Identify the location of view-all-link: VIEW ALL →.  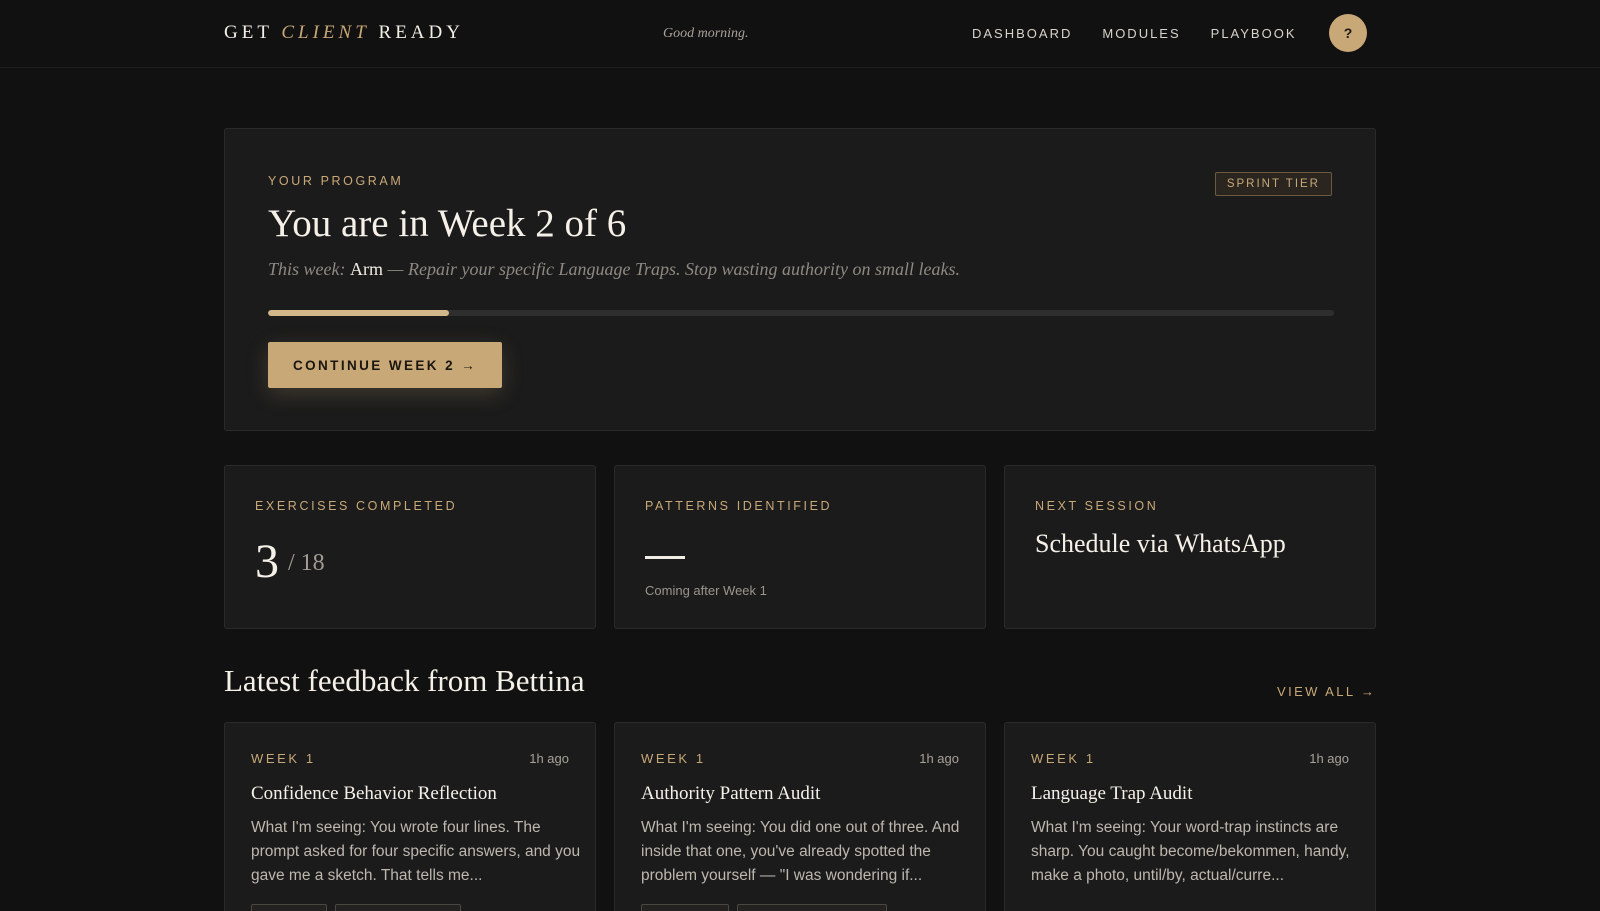
(1326, 691).